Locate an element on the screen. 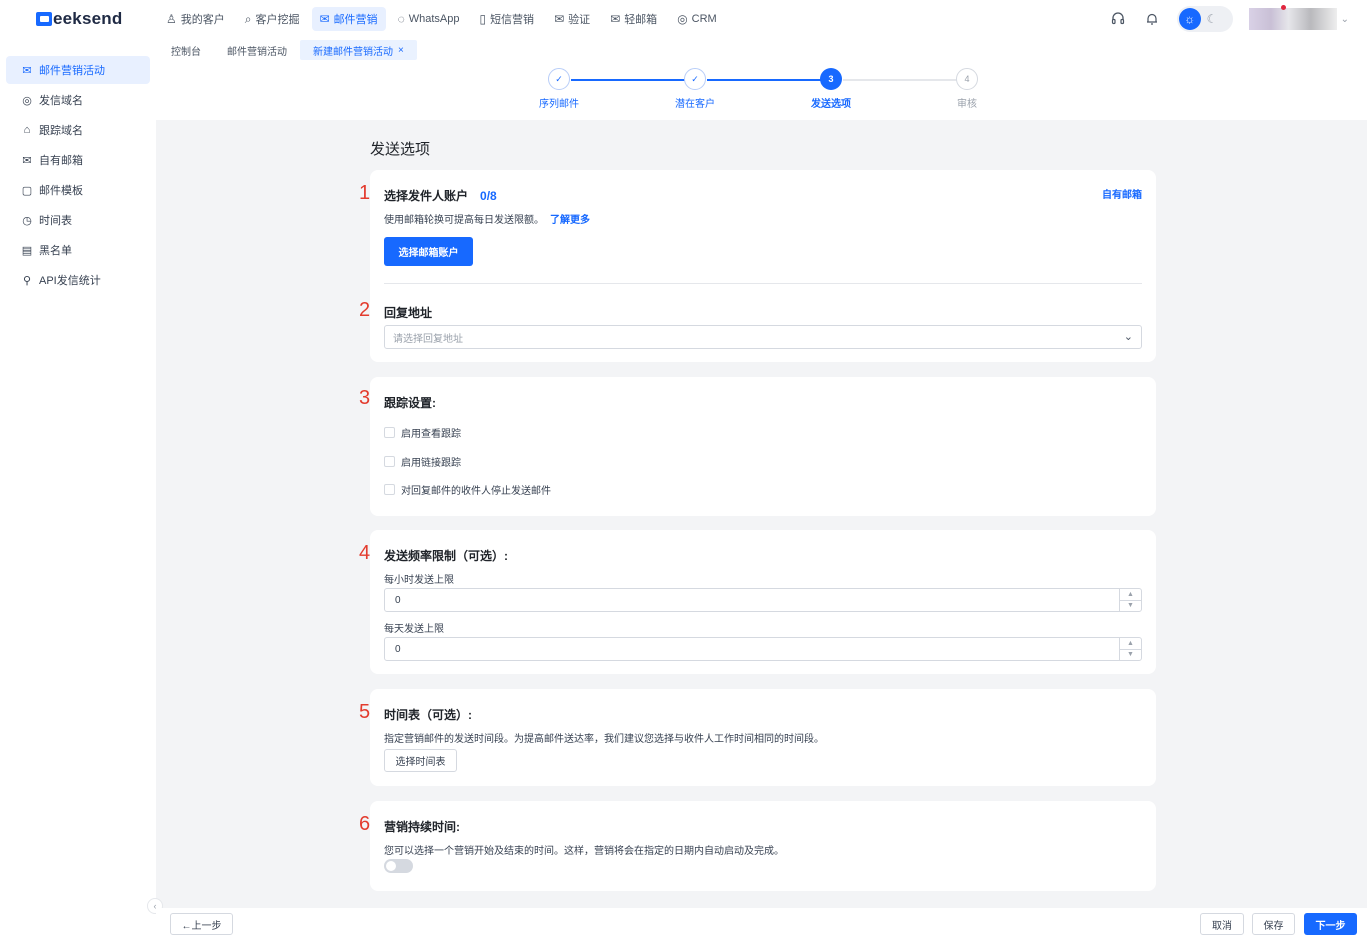 This screenshot has width=1367, height=935. step-prospects: ✓ 潜在客户 is located at coordinates (695, 89).